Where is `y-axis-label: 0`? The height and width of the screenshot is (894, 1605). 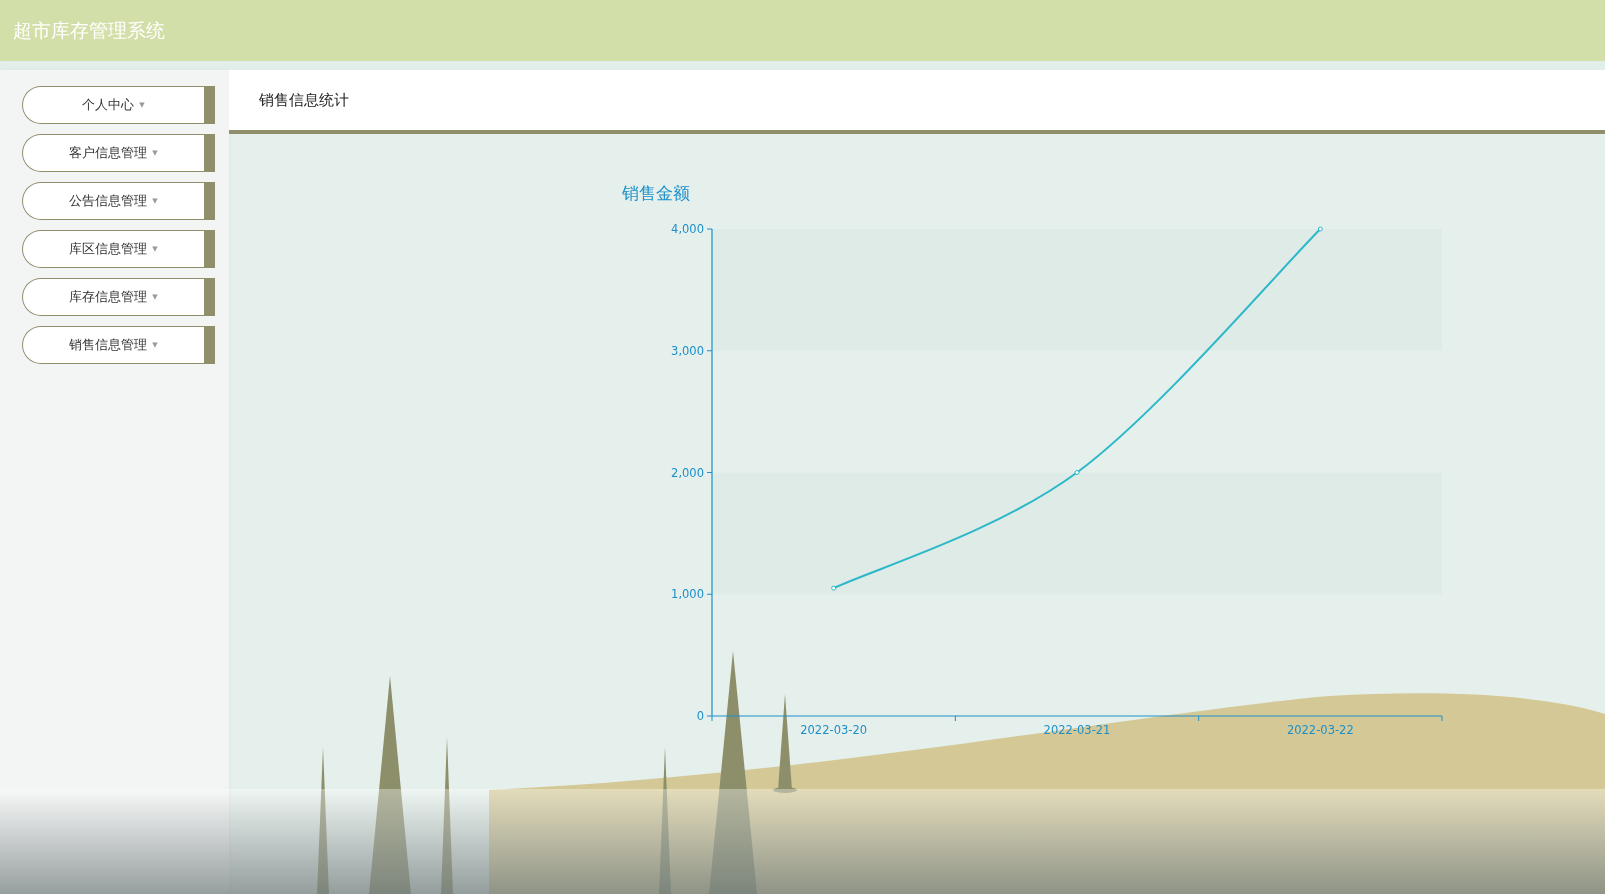
y-axis-label: 0 is located at coordinates (700, 716).